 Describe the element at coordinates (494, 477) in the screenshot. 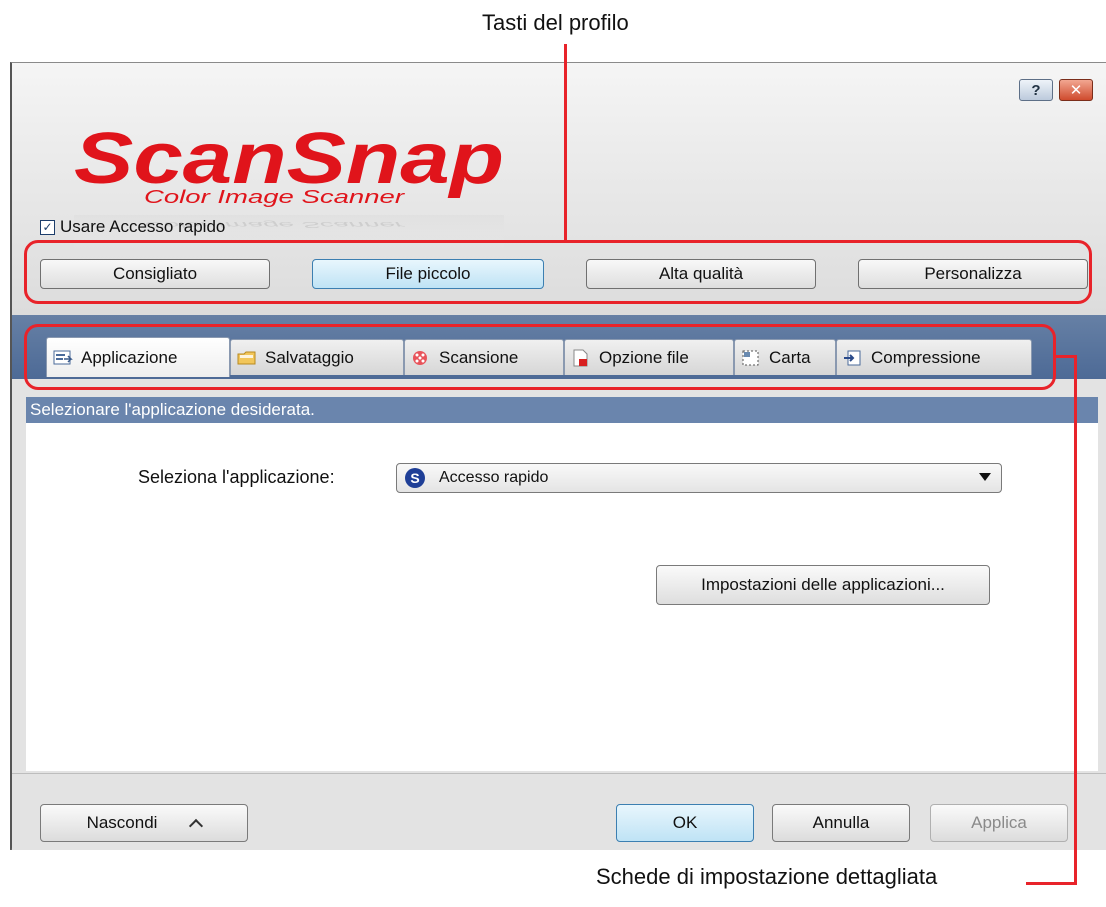

I see `application-select-value: Accesso rapido` at that location.